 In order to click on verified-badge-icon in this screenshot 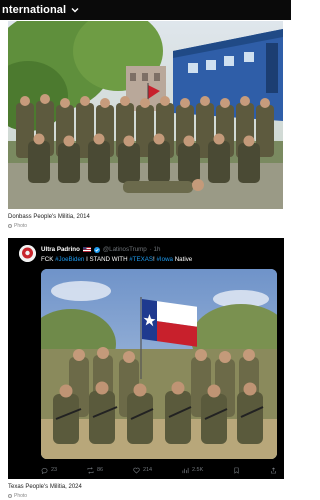, I will do `click(96, 249)`.